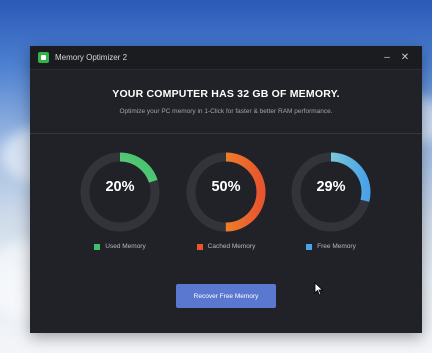  I want to click on memory-headline: YOUR COMPUTER HAS 32 GB OF MEMORY., so click(226, 94).